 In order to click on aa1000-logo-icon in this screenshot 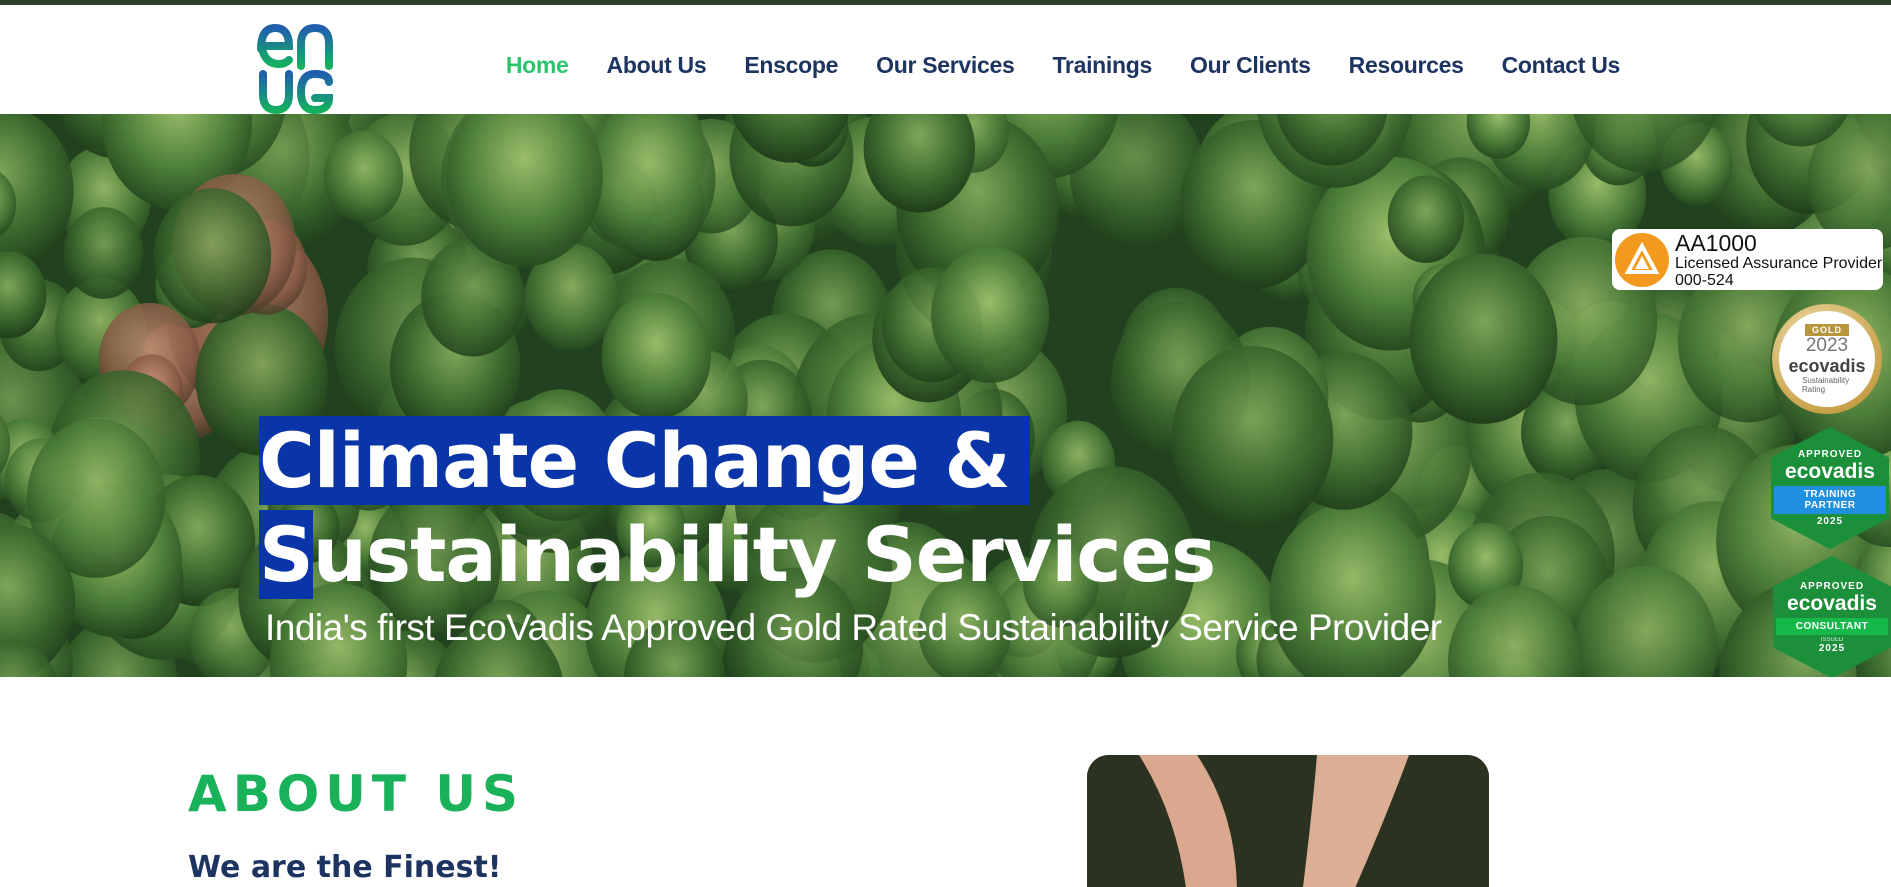, I will do `click(1642, 259)`.